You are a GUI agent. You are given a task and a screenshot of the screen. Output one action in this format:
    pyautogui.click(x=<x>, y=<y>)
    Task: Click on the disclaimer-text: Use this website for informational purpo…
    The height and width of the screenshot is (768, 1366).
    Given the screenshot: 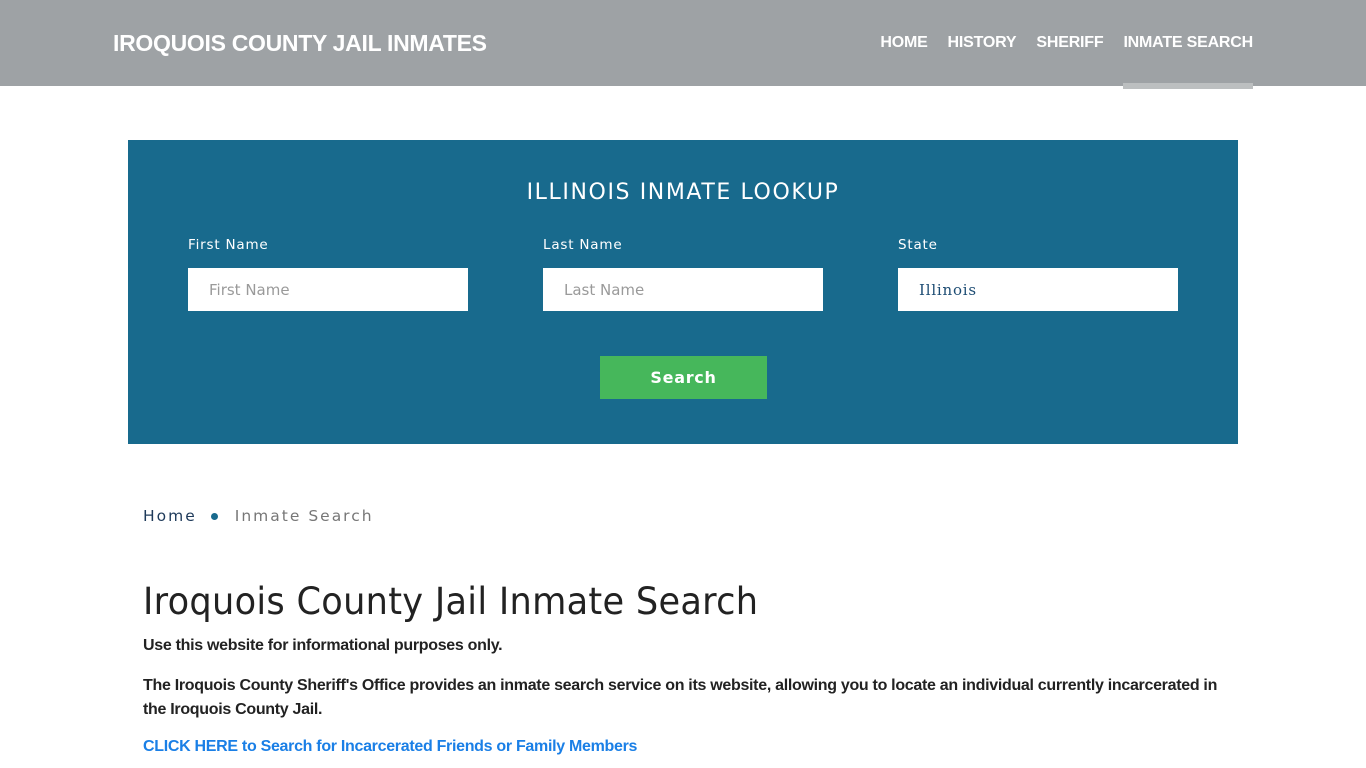 What is the action you would take?
    pyautogui.click(x=323, y=645)
    